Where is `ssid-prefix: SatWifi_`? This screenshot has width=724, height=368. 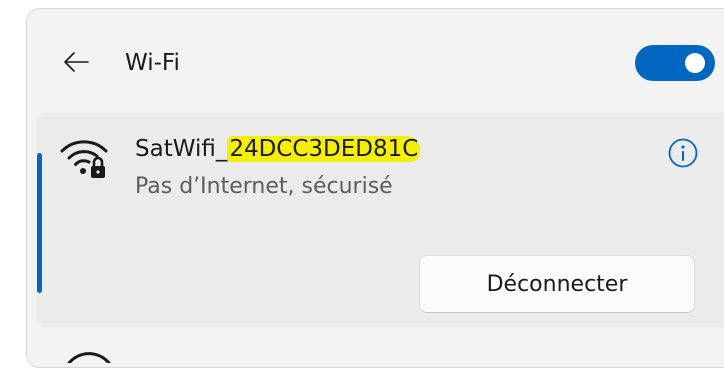
ssid-prefix: SatWifi_ is located at coordinates (181, 149).